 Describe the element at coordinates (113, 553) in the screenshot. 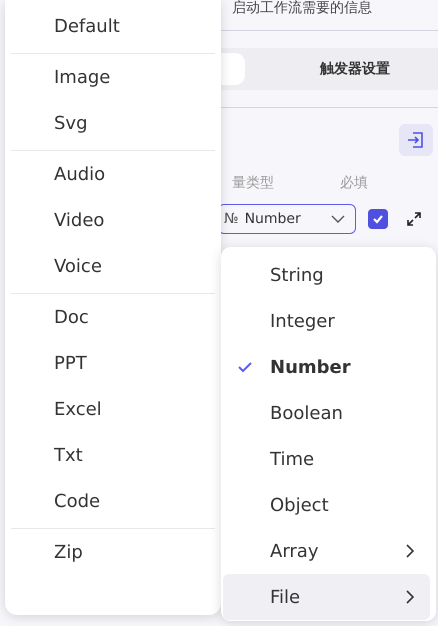

I see `menu-item: Zip` at that location.